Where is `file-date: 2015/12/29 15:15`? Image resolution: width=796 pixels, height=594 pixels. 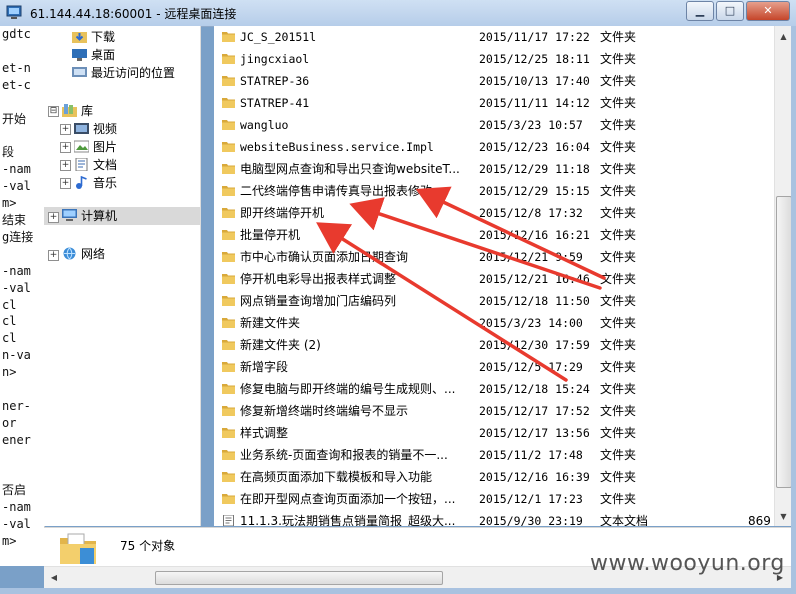 file-date: 2015/12/29 15:15 is located at coordinates (534, 191).